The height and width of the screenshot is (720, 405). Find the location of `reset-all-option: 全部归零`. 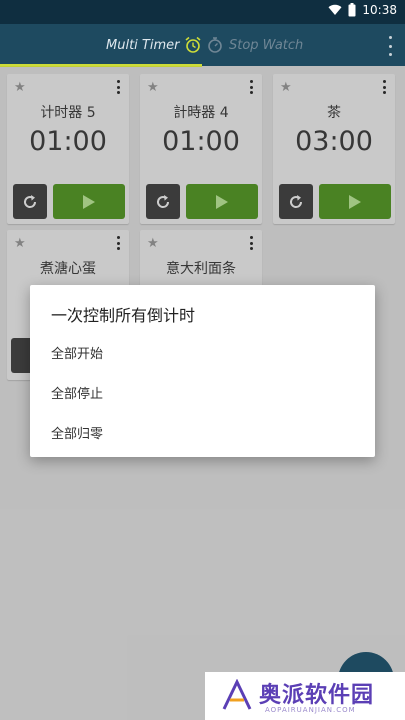

reset-all-option: 全部归零 is located at coordinates (77, 432).